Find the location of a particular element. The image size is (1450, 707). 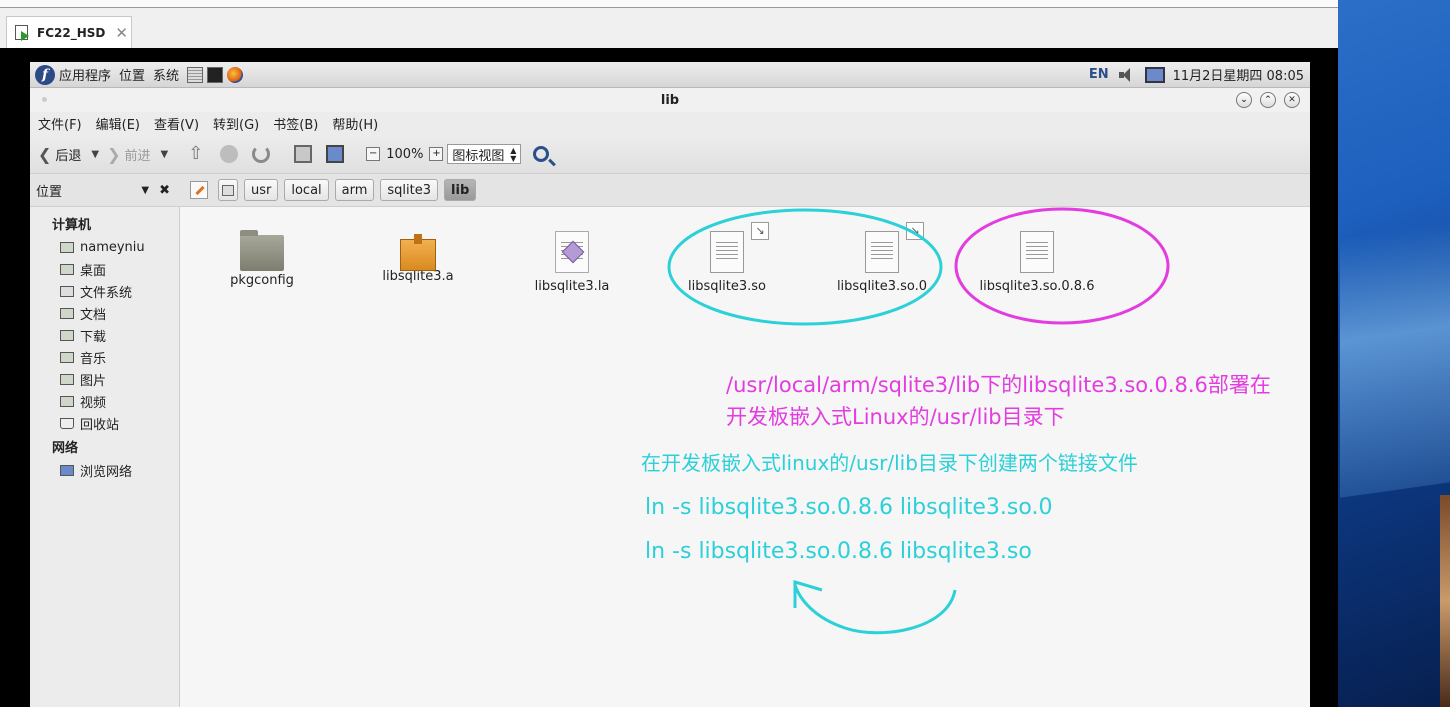

annotation-deploy-line2: 开发板嵌入式Linux的/usr/lib目录下 is located at coordinates (895, 417).